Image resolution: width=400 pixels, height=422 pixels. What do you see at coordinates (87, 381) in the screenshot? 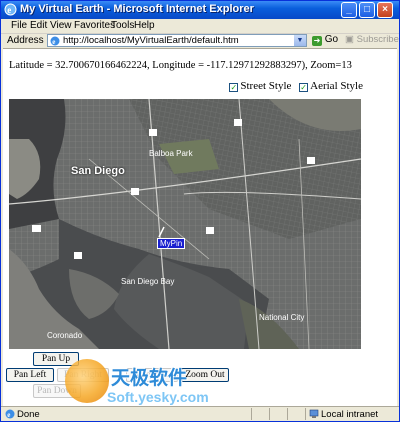
I see `watermark-logo-icon` at bounding box center [87, 381].